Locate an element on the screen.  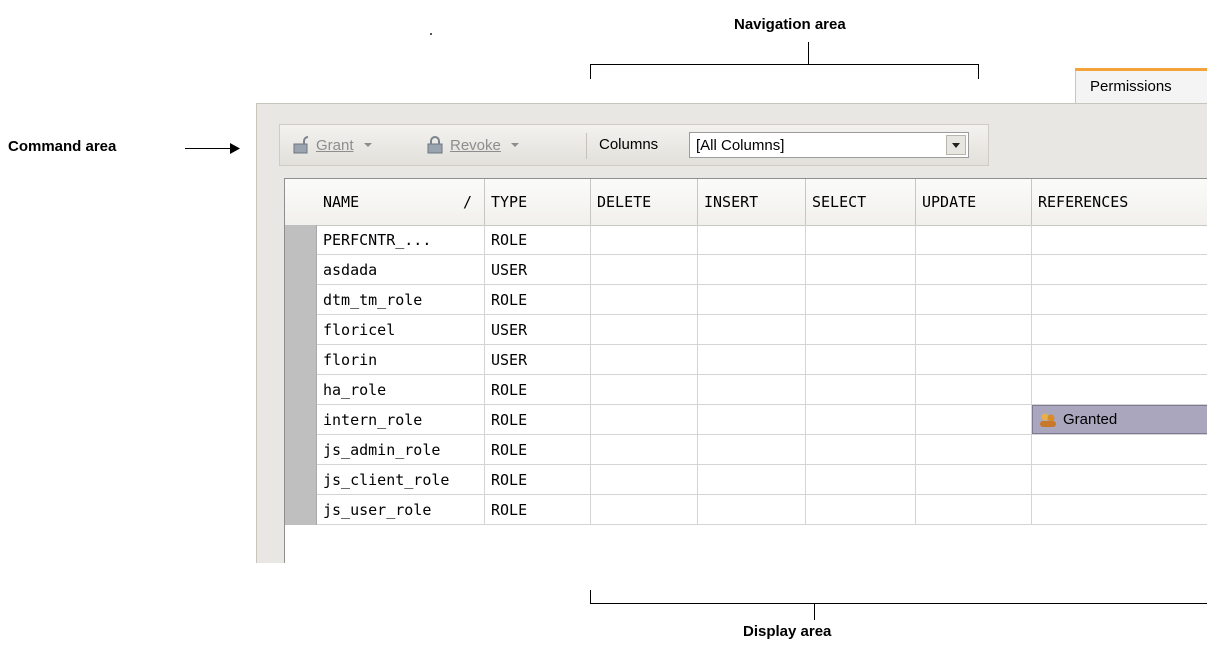
table-row: js_admin_role ROLE is located at coordinates (746, 450).